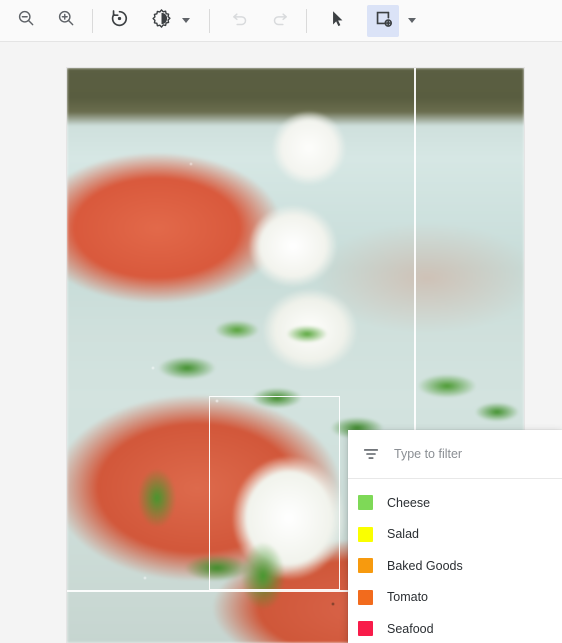  I want to click on label-picker-panel: Cheese Salad Baked Goods Tomato Seafood, so click(455, 536).